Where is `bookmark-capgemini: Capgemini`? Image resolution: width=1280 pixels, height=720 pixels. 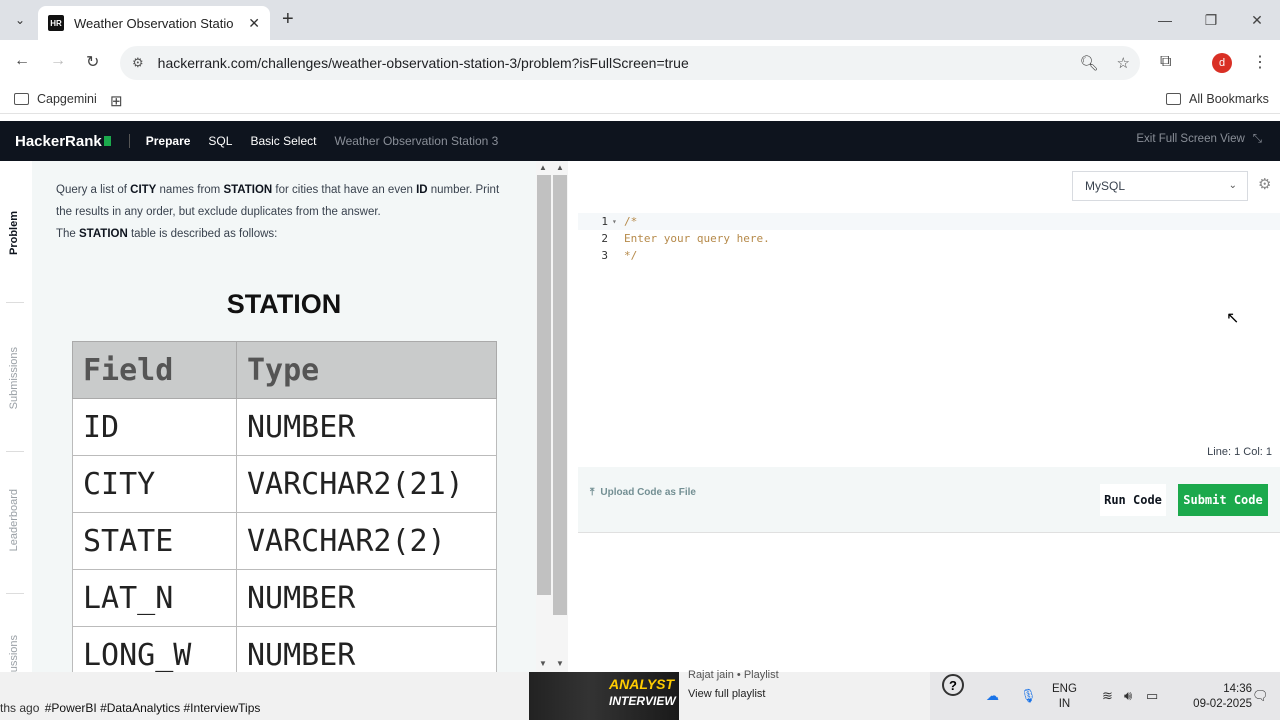
bookmark-capgemini: Capgemini is located at coordinates (55, 99).